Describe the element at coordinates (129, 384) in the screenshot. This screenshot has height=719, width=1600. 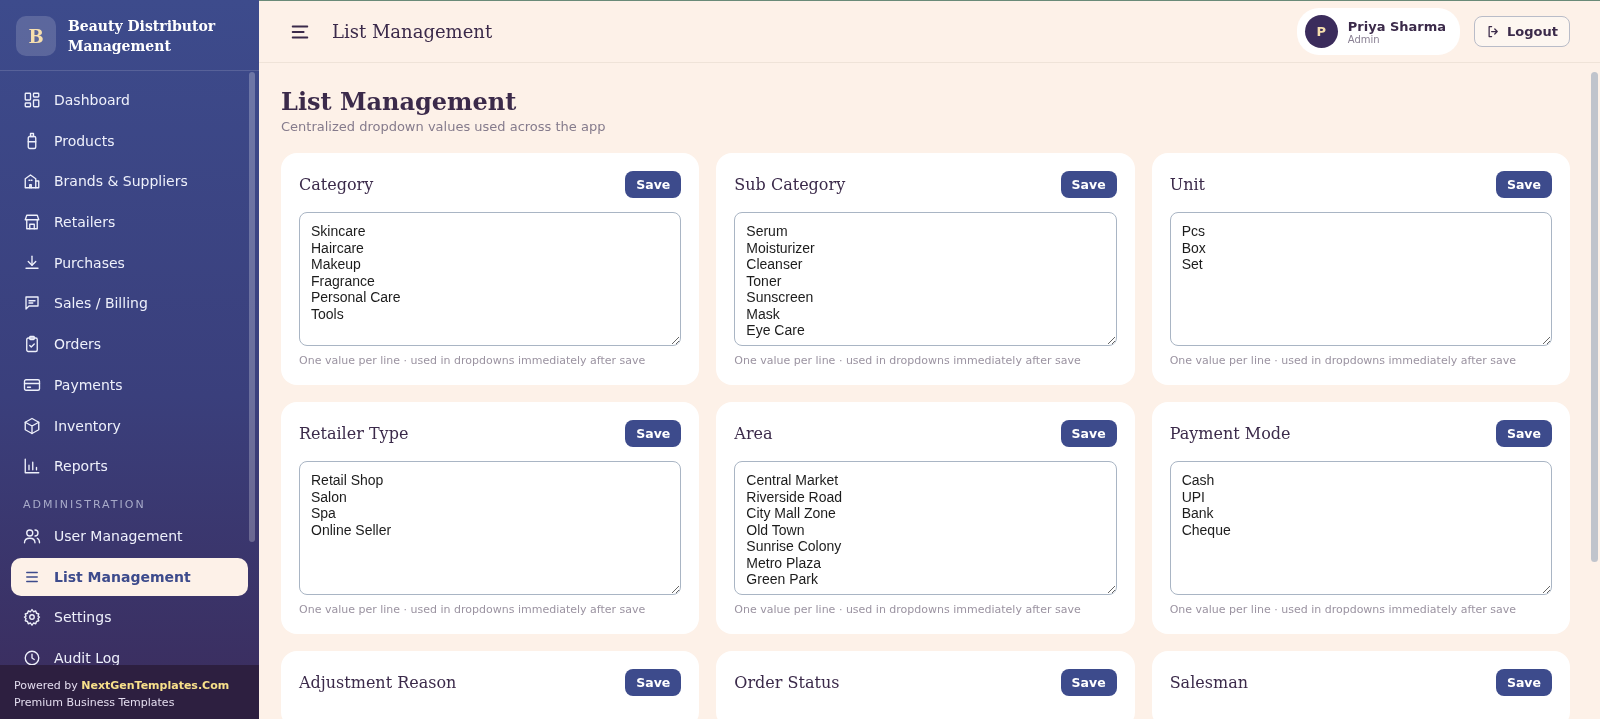
I see `sidebar-item: Payments` at that location.